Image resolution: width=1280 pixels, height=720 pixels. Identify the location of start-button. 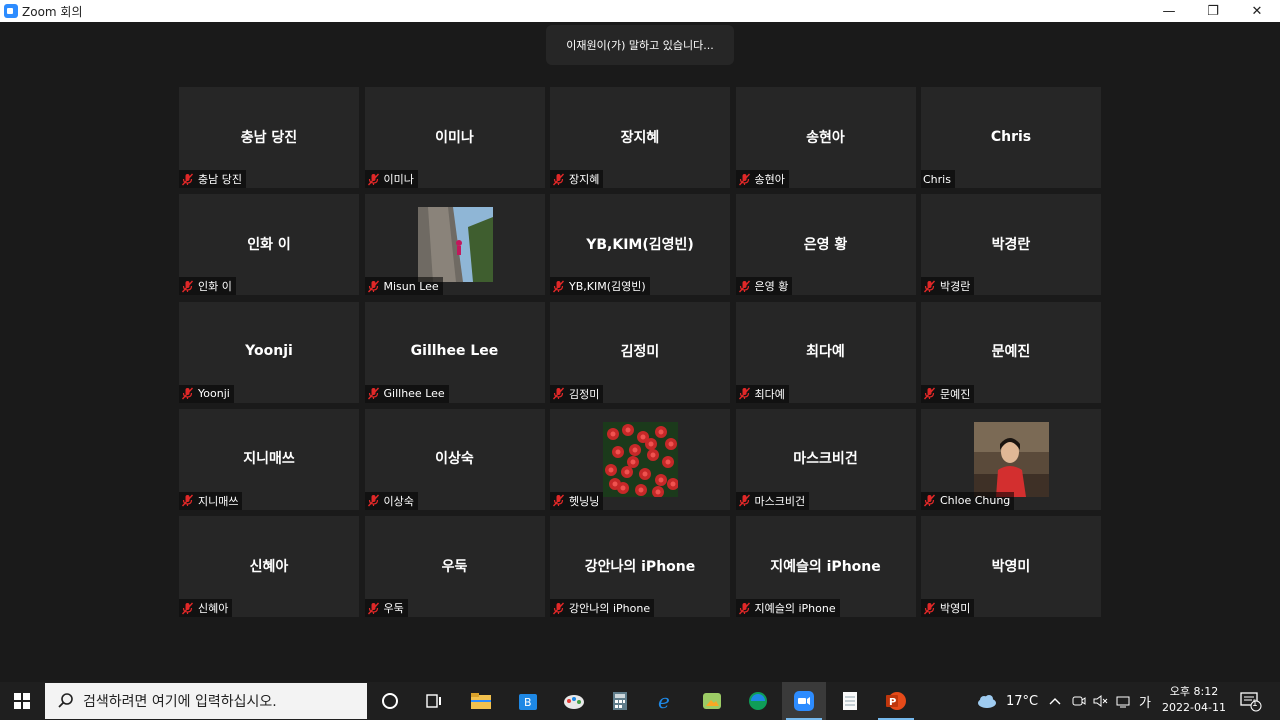
(22, 701).